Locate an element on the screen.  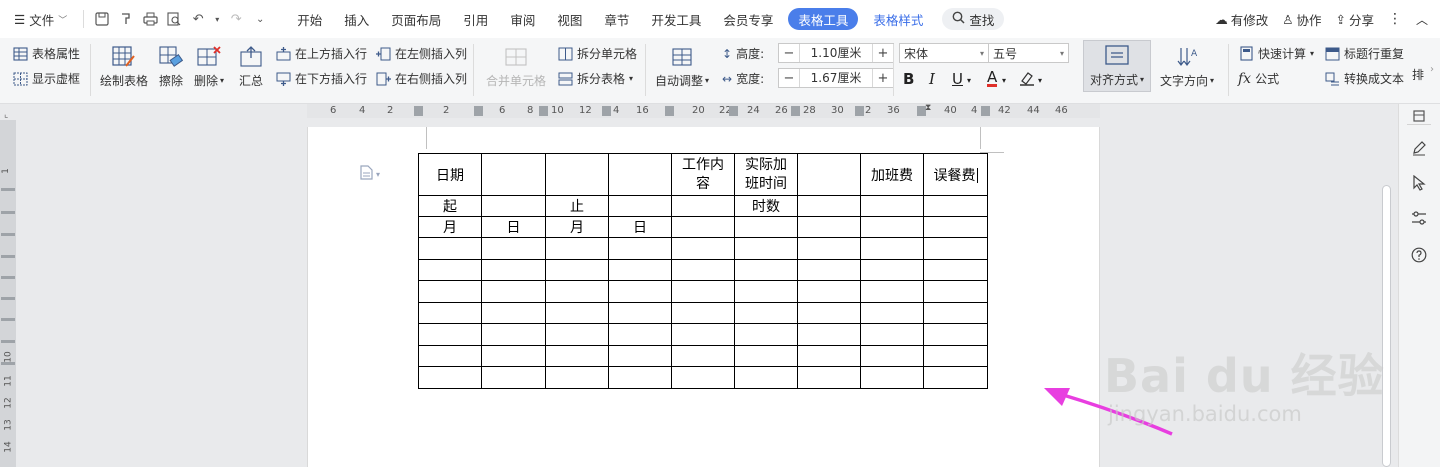
table-cell: 起 is located at coordinates (450, 206).